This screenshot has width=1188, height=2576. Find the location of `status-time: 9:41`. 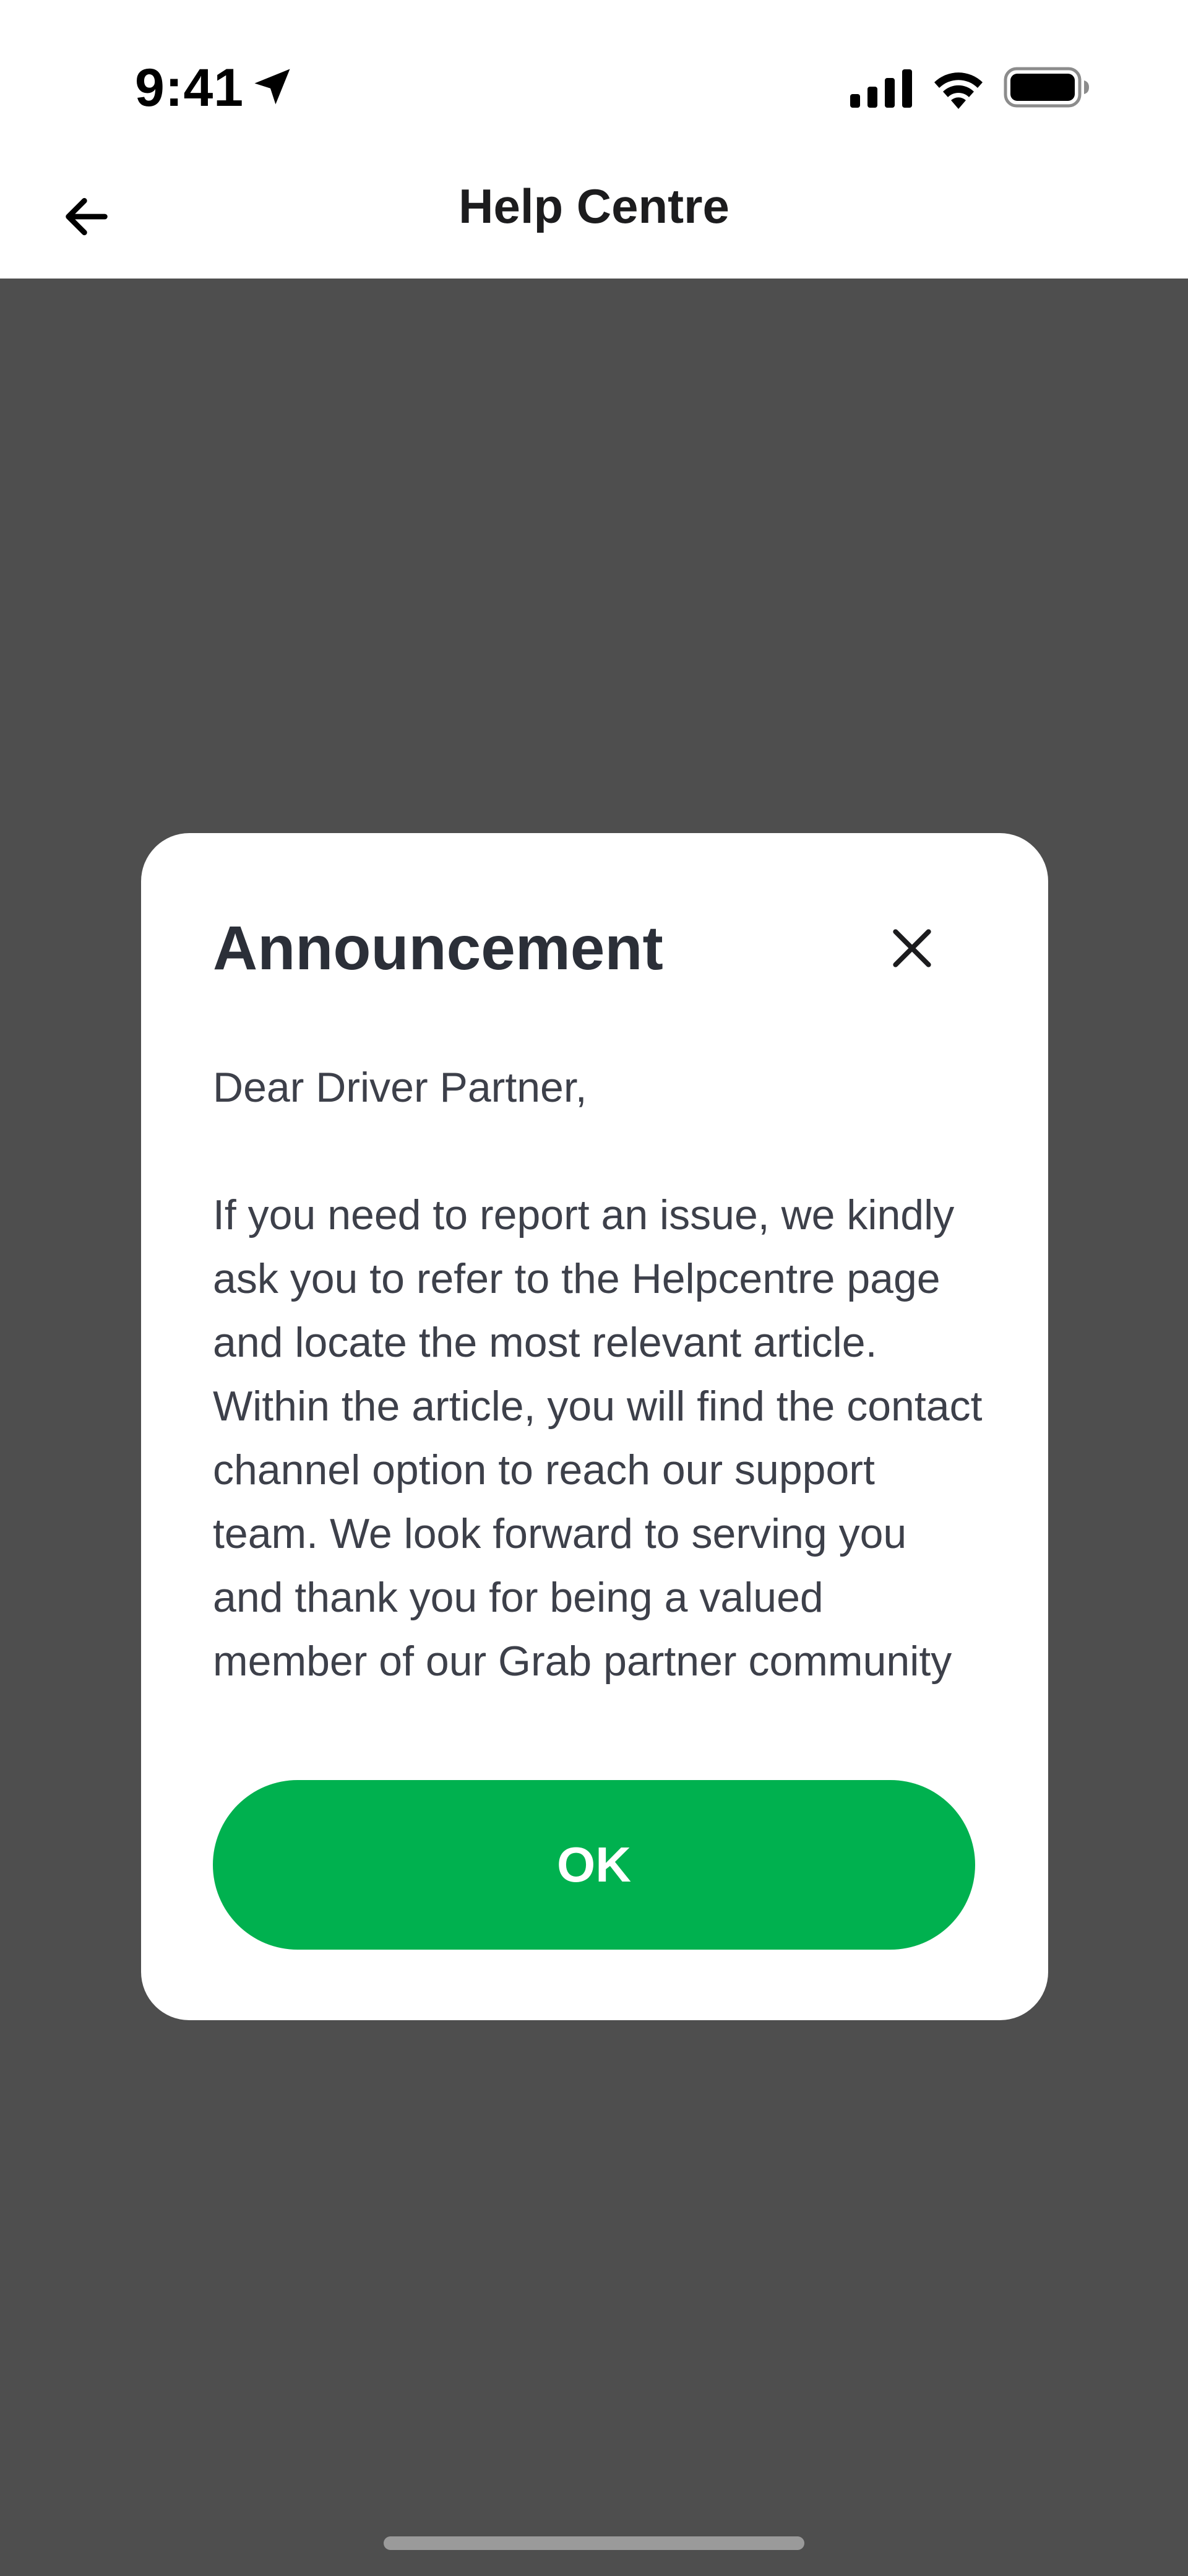

status-time: 9:41 is located at coordinates (189, 88).